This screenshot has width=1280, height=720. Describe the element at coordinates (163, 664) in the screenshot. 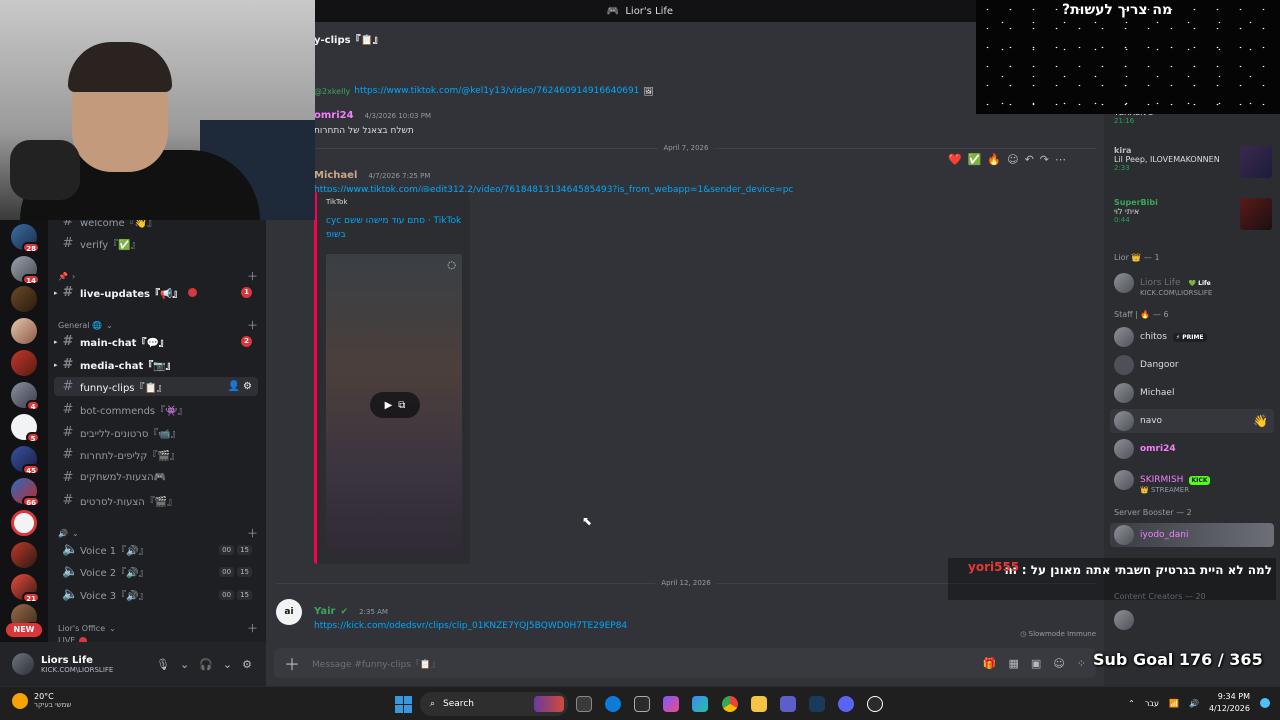

I see `microphone-icon: 🎙` at that location.